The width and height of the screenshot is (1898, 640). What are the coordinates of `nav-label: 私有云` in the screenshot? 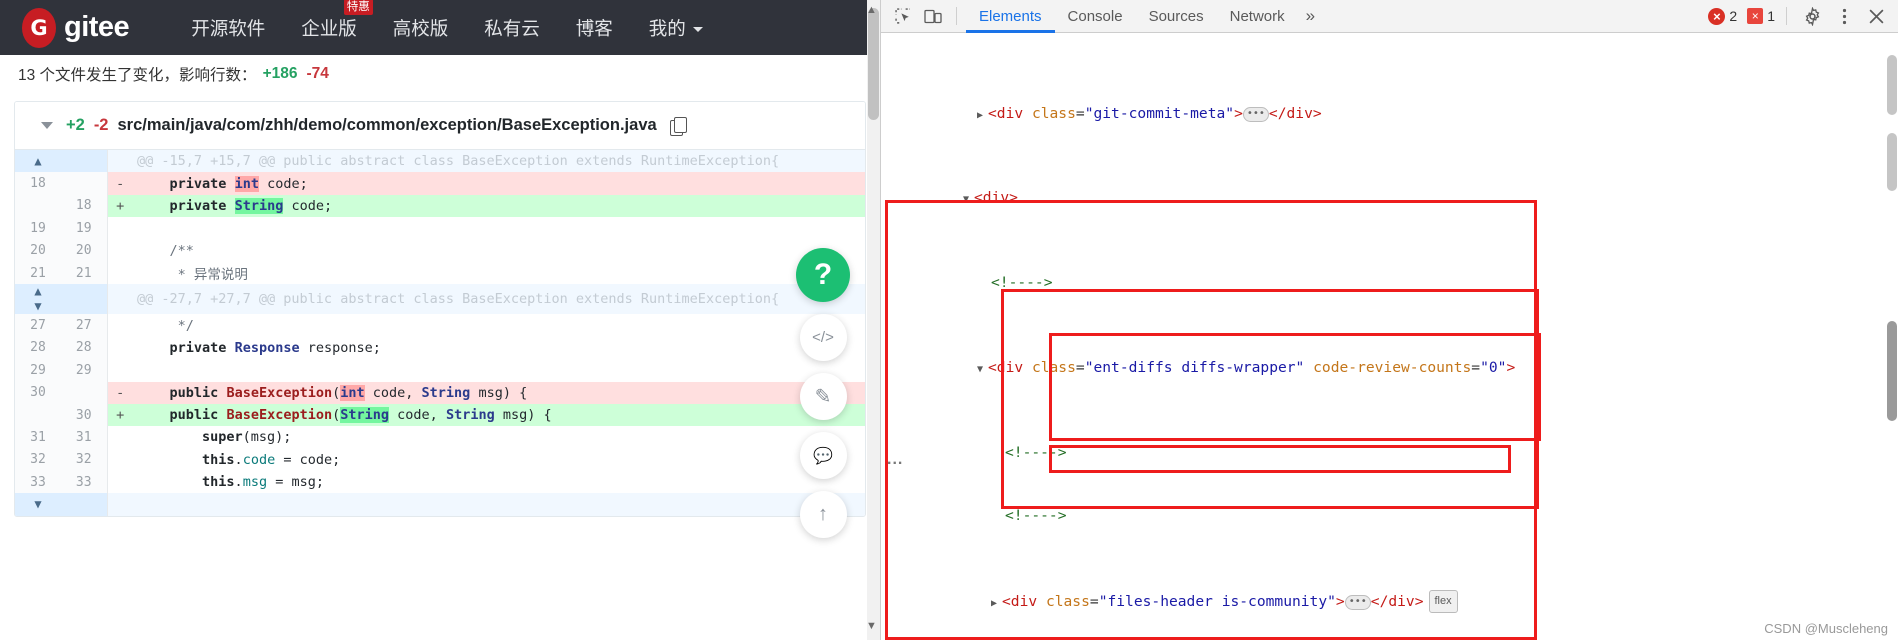 It's located at (512, 28).